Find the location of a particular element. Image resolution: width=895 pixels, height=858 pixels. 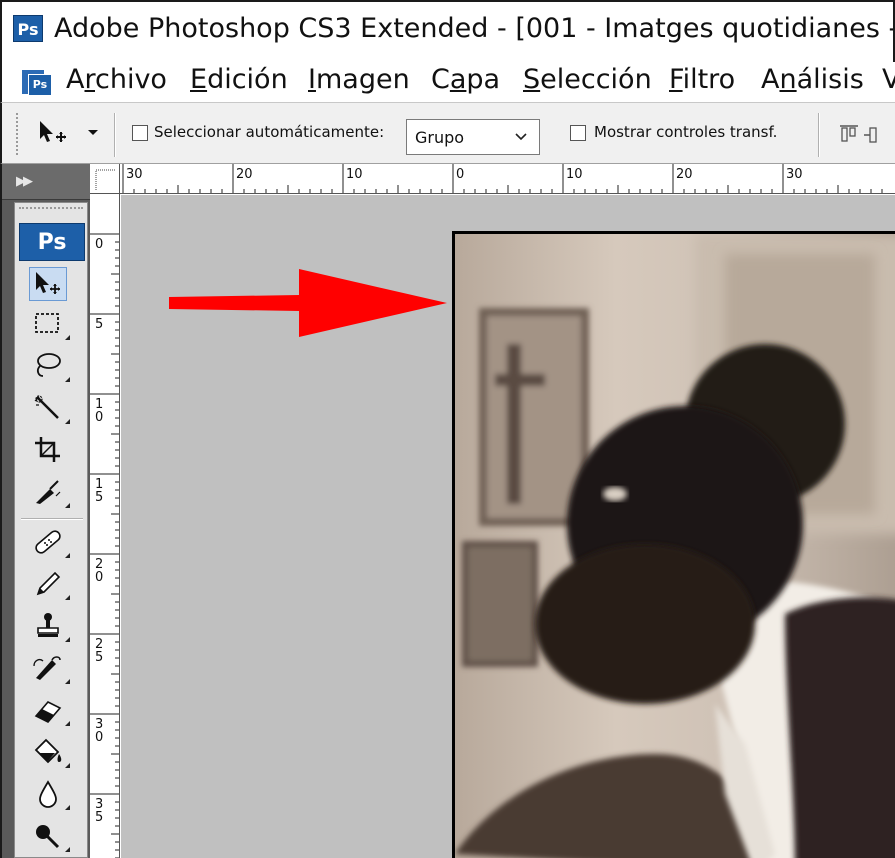

show-transform-checkbox is located at coordinates (578, 133).